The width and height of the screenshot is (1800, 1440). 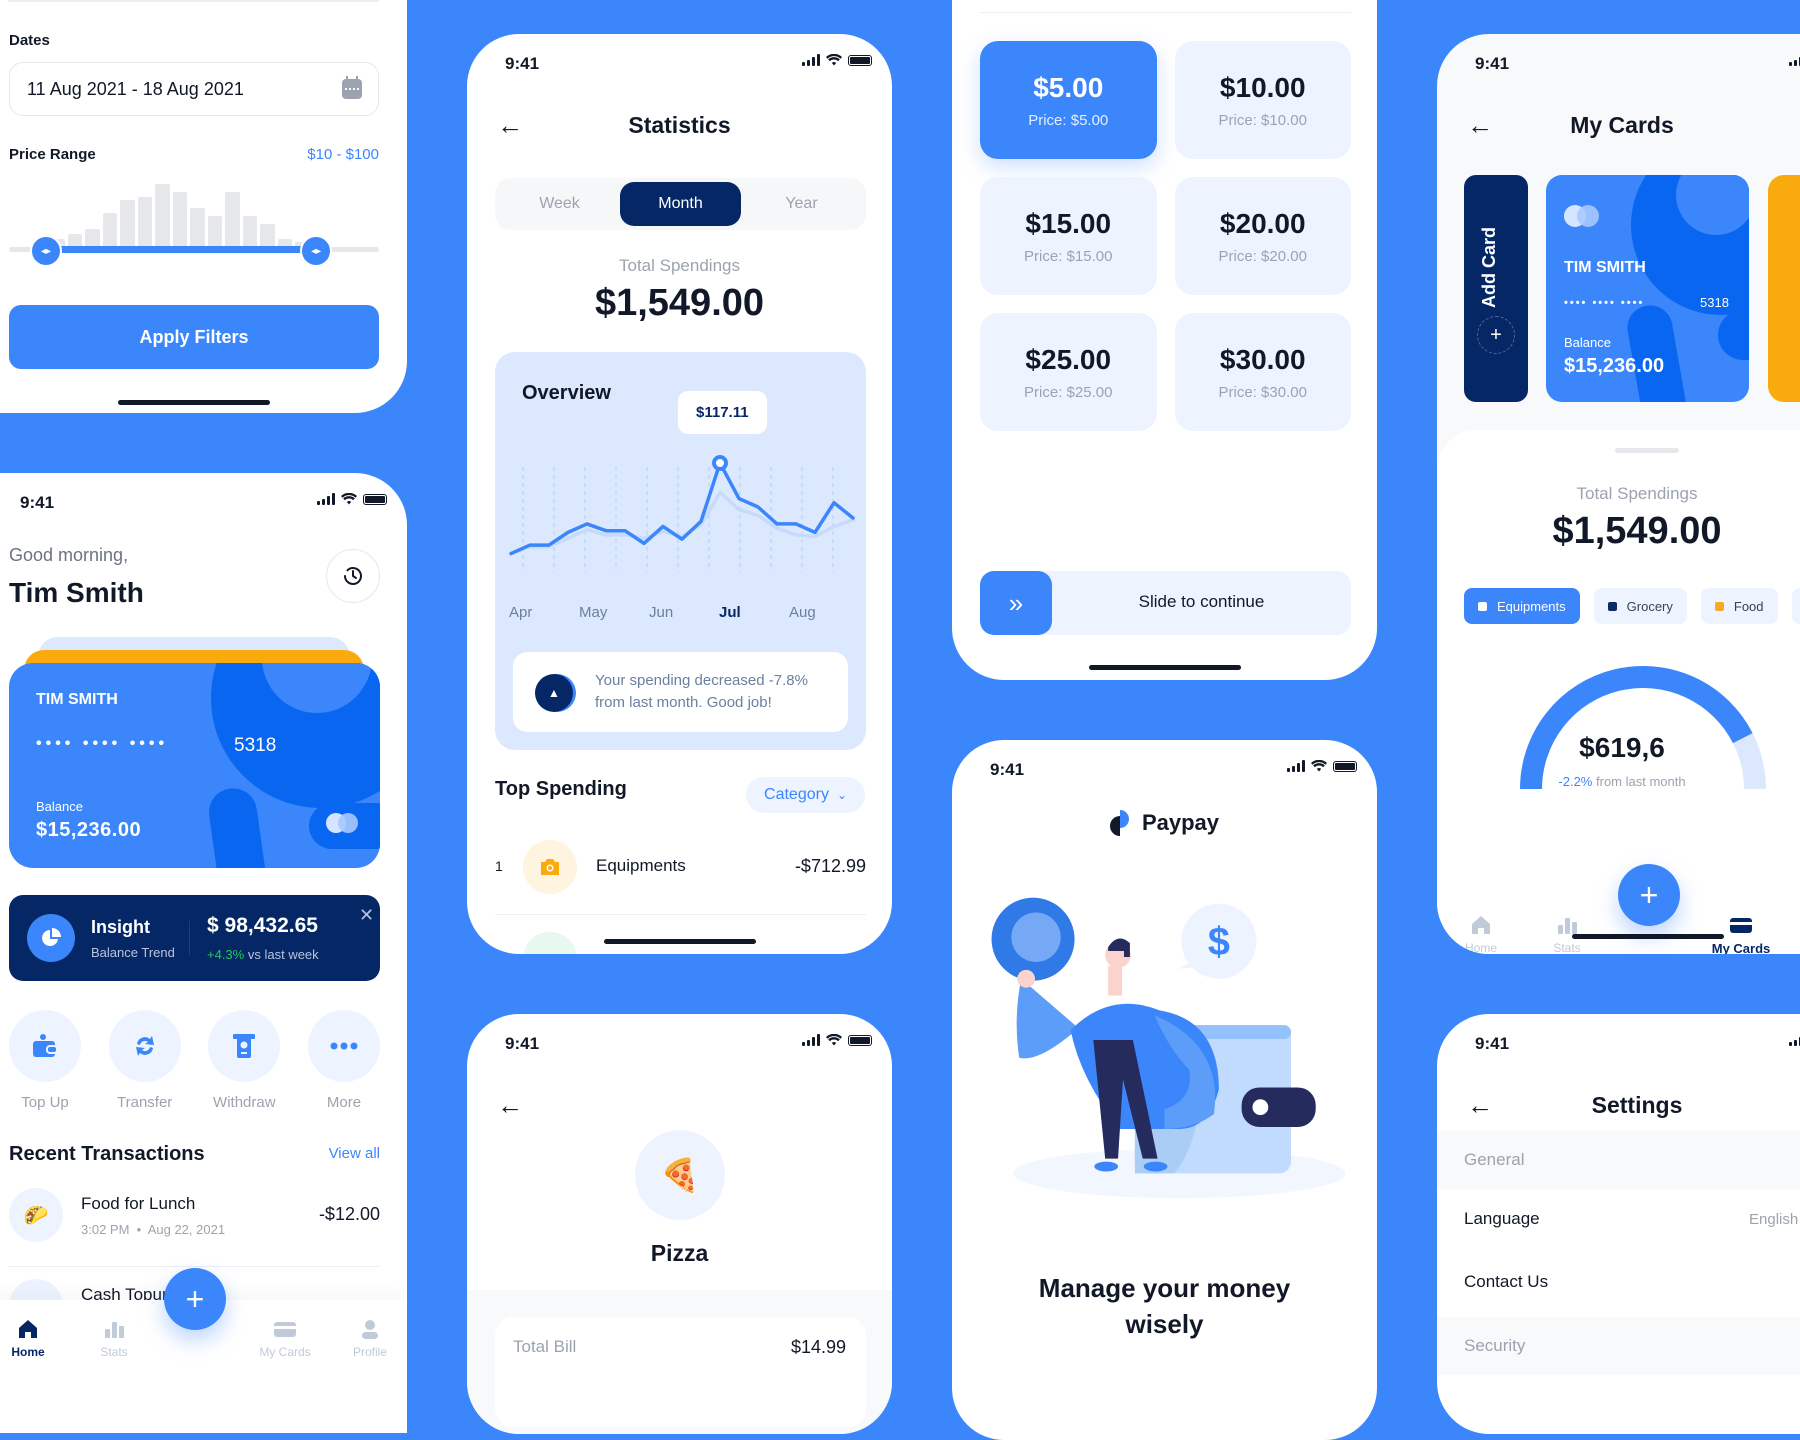 I want to click on view-all-link: View all, so click(x=354, y=1153).